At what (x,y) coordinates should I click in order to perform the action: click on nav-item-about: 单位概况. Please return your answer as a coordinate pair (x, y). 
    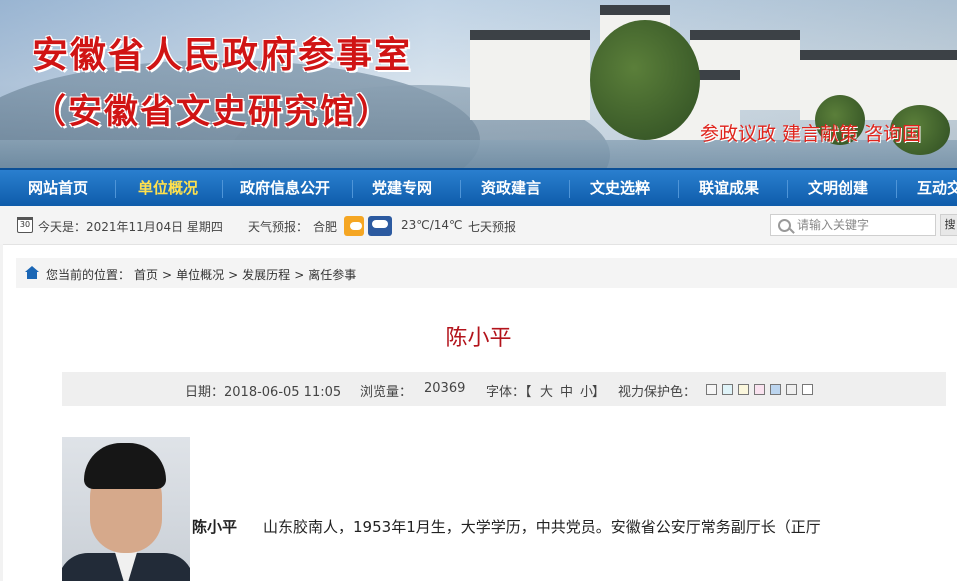
    Looking at the image, I should click on (168, 189).